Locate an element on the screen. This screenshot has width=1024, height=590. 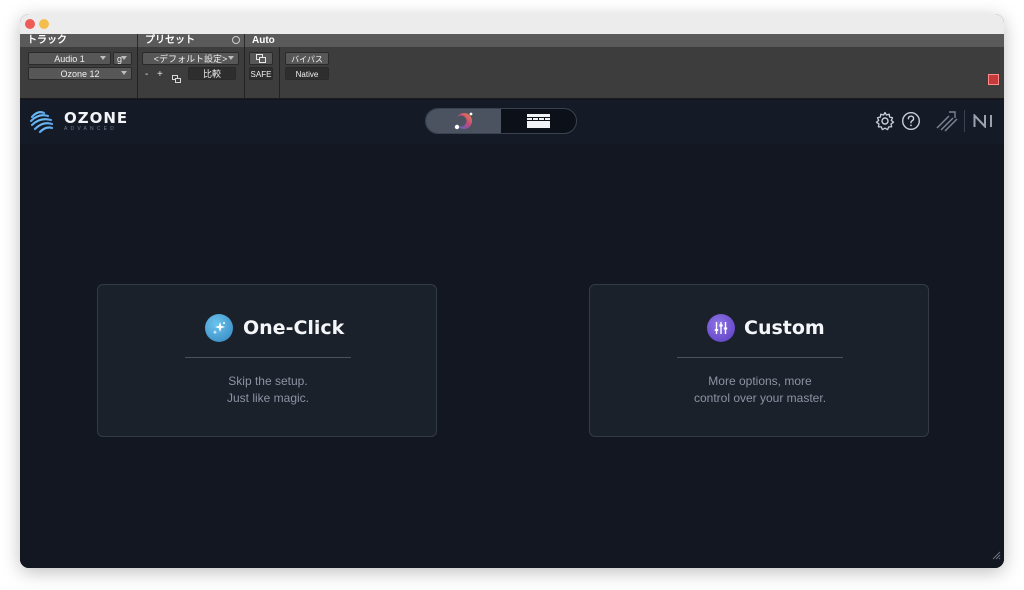
one-click-line-2: Just like magic. is located at coordinates (268, 398).